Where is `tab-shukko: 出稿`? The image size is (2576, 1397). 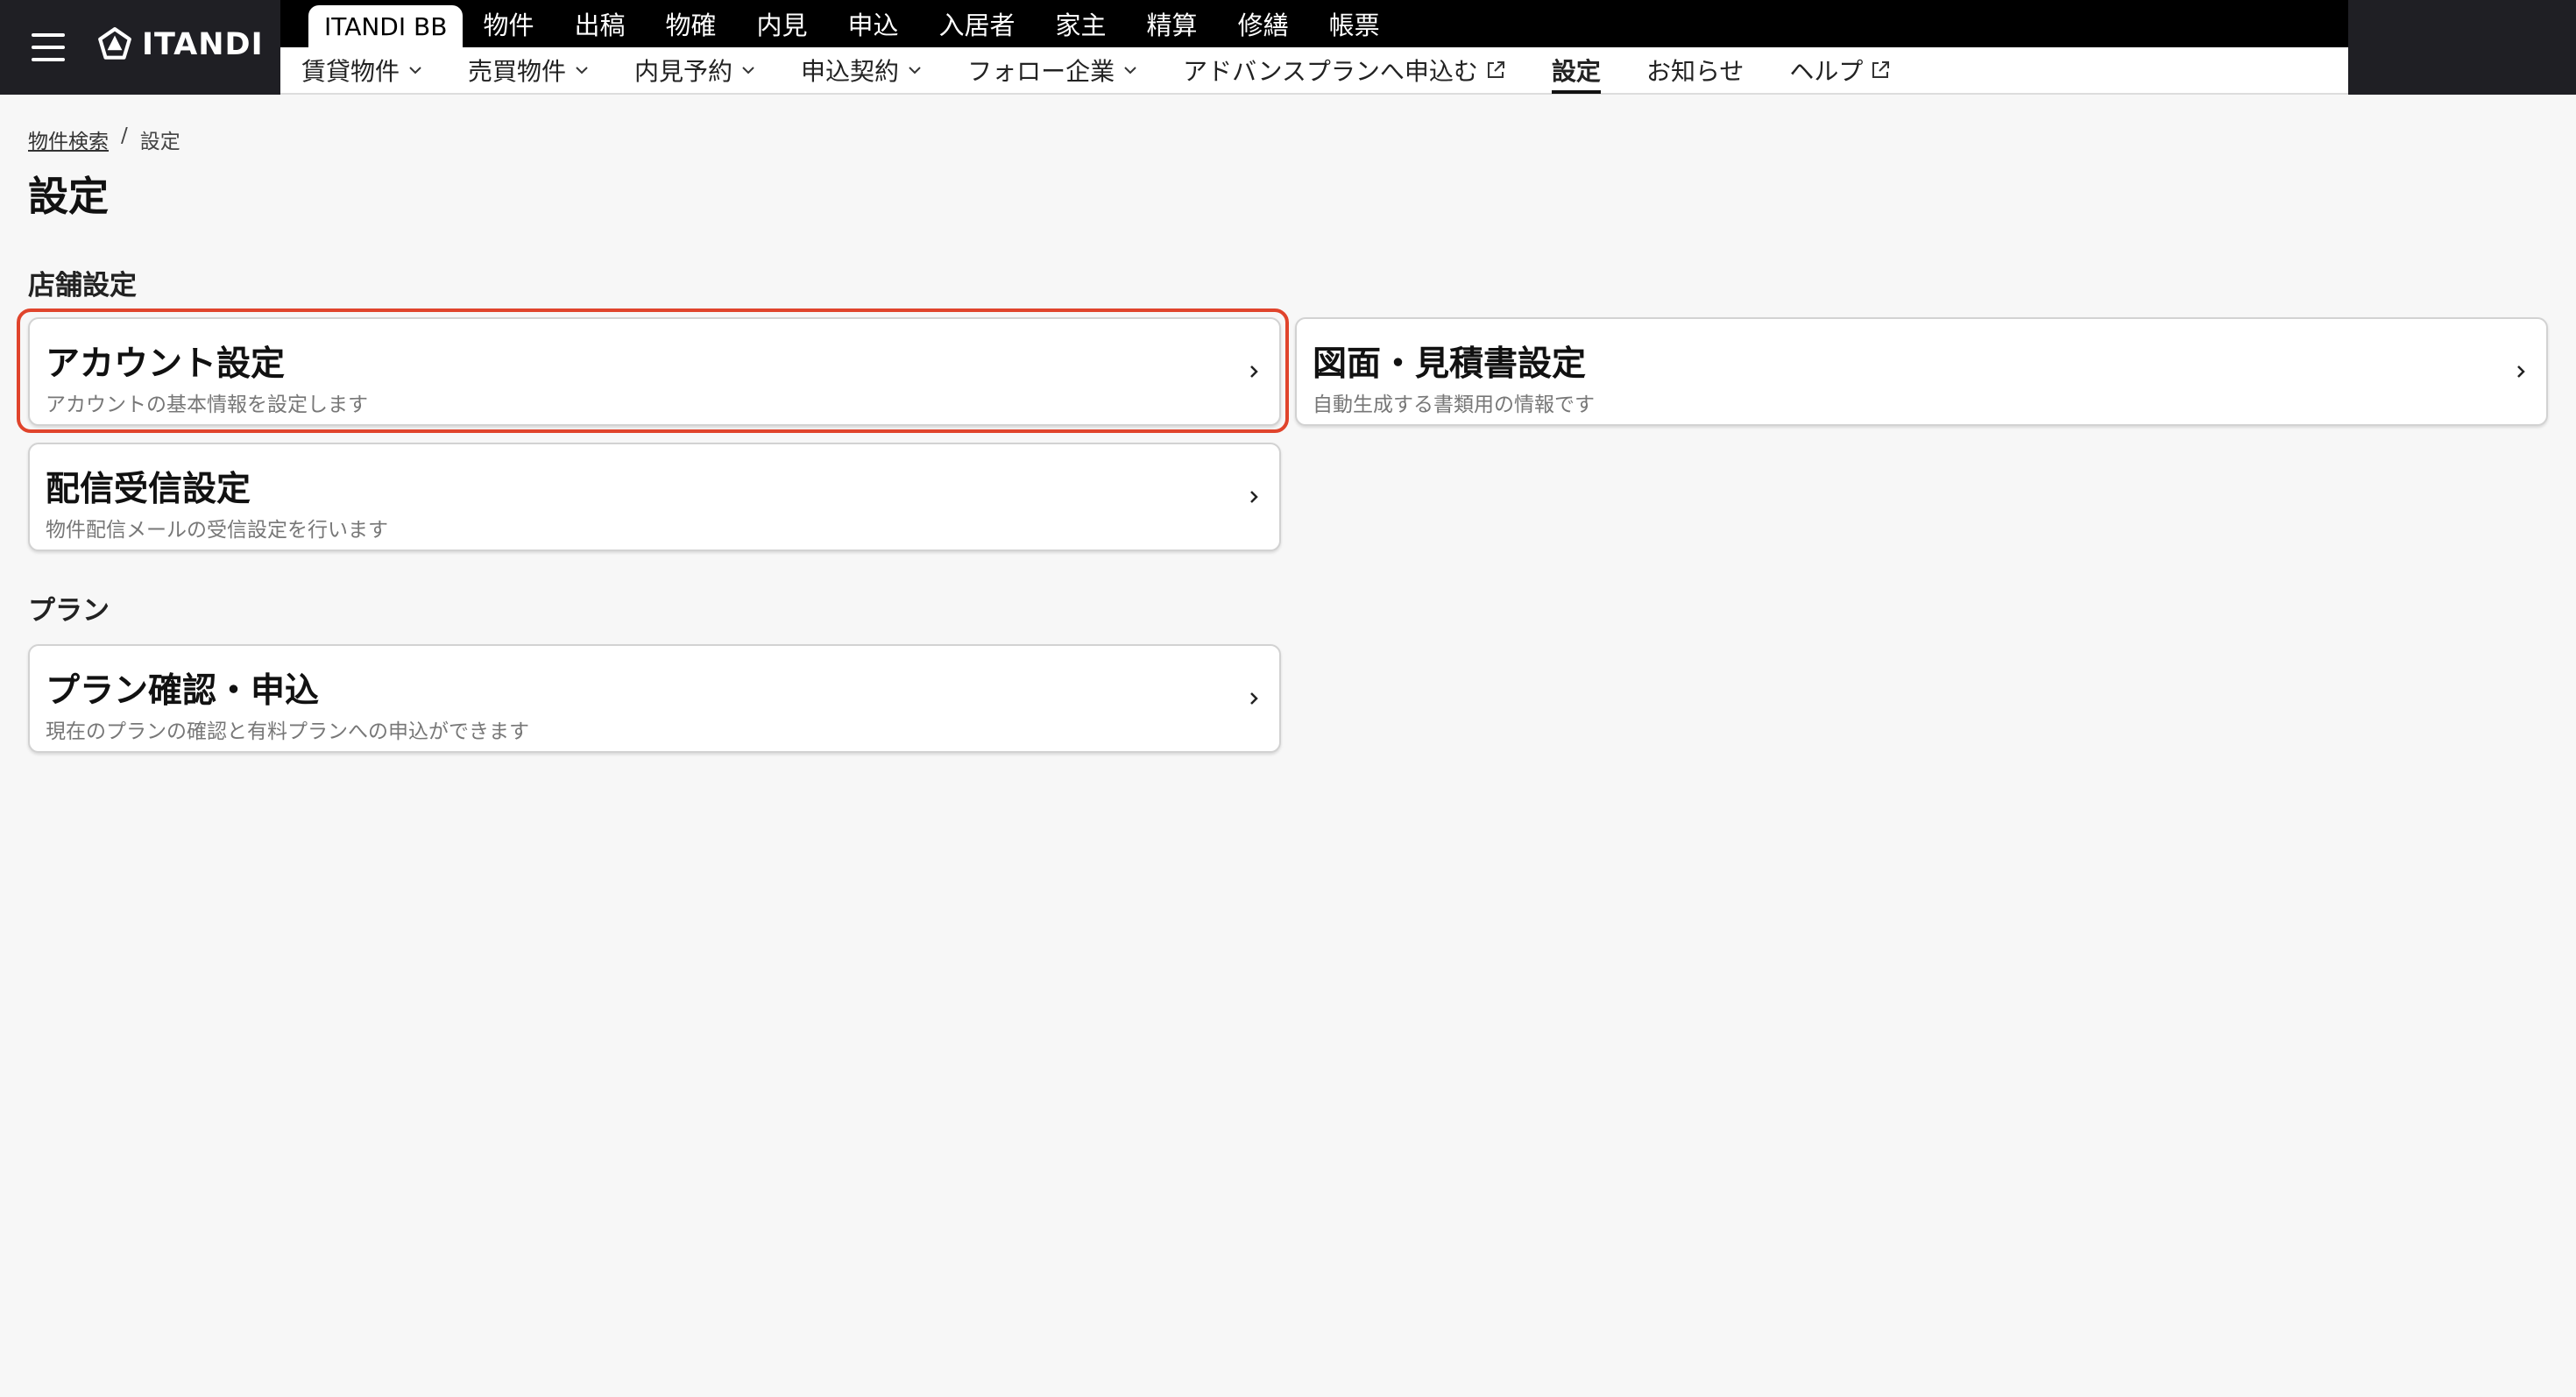 tab-shukko: 出稿 is located at coordinates (599, 23).